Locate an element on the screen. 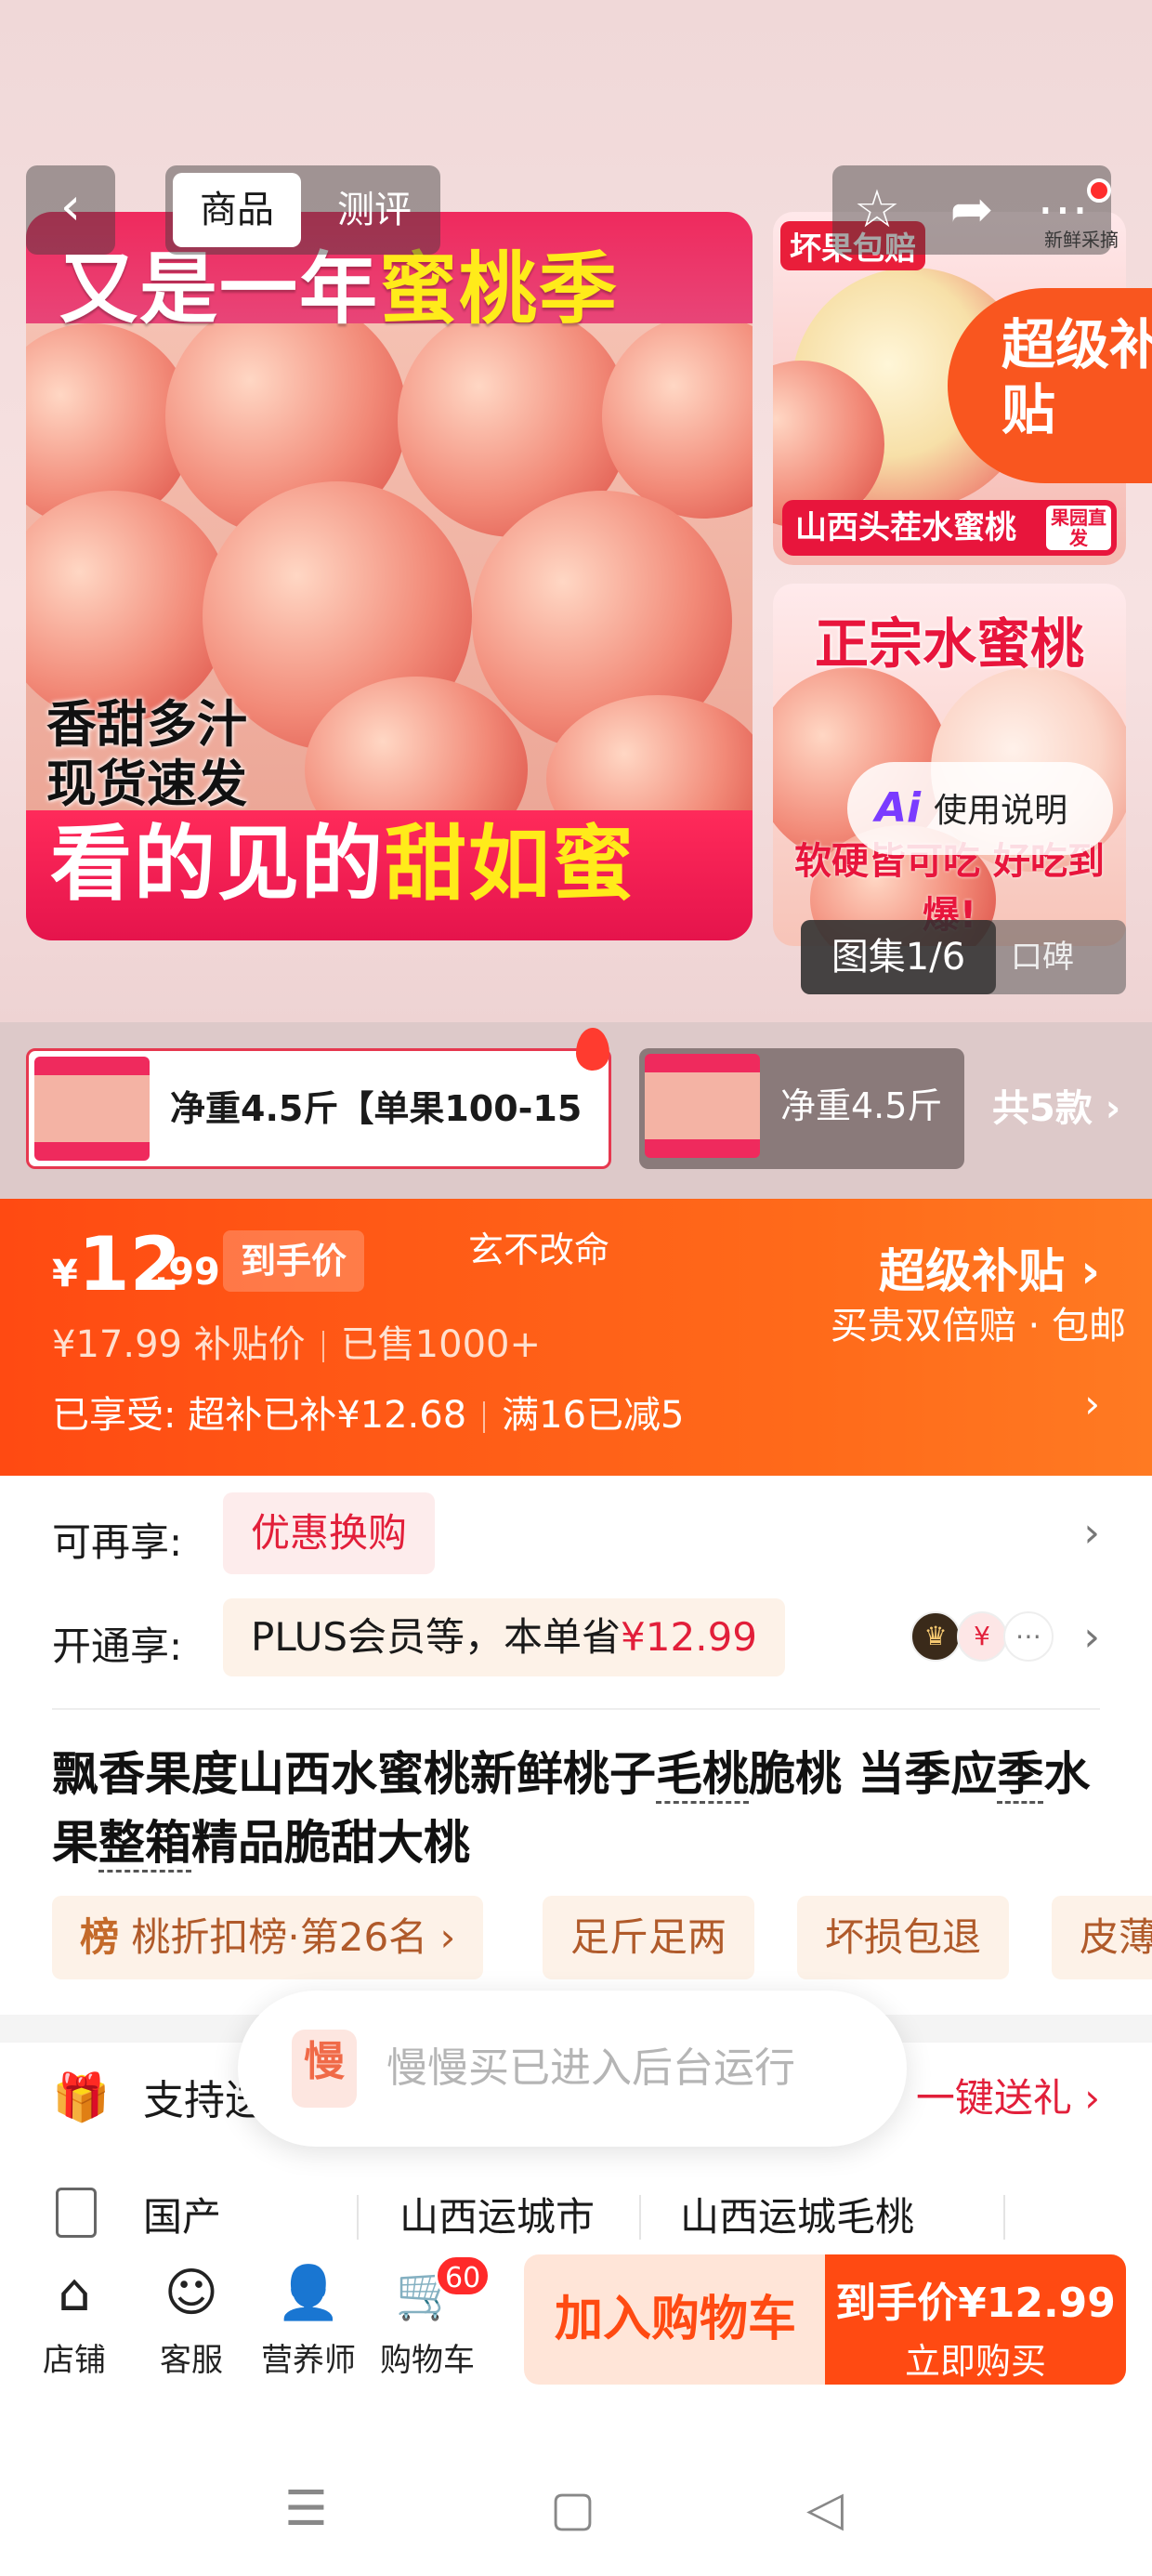 This screenshot has width=1152, height=2576. main-image-bottom-text: 看的见的甜如蜜 is located at coordinates (343, 864).